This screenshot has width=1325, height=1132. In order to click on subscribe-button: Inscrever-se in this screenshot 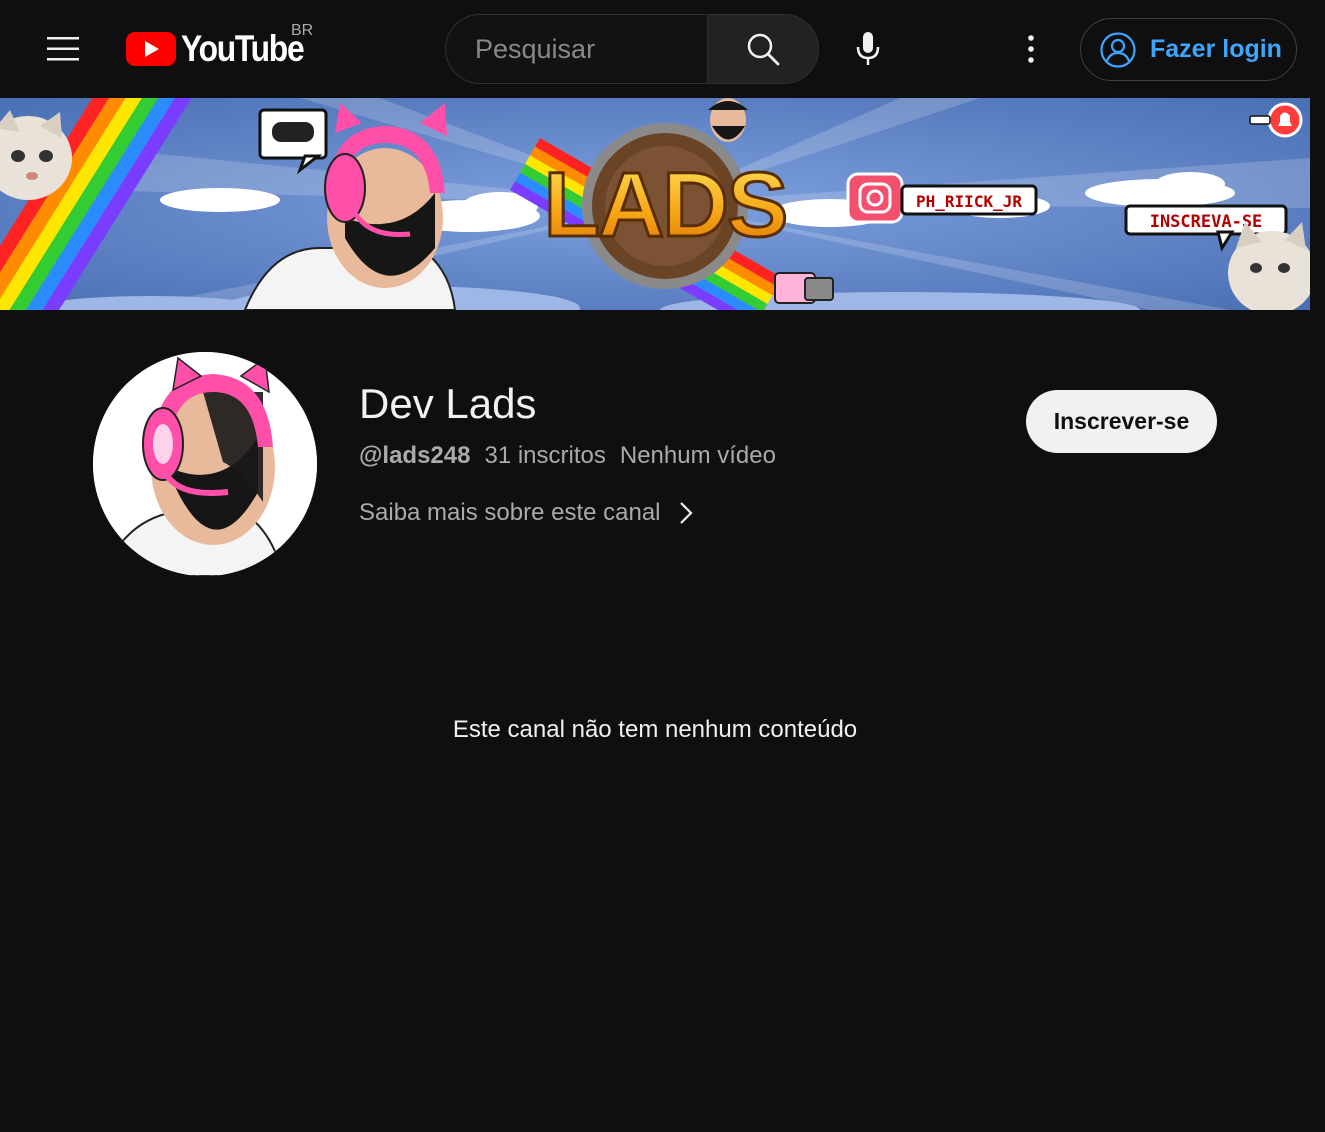, I will do `click(1121, 421)`.